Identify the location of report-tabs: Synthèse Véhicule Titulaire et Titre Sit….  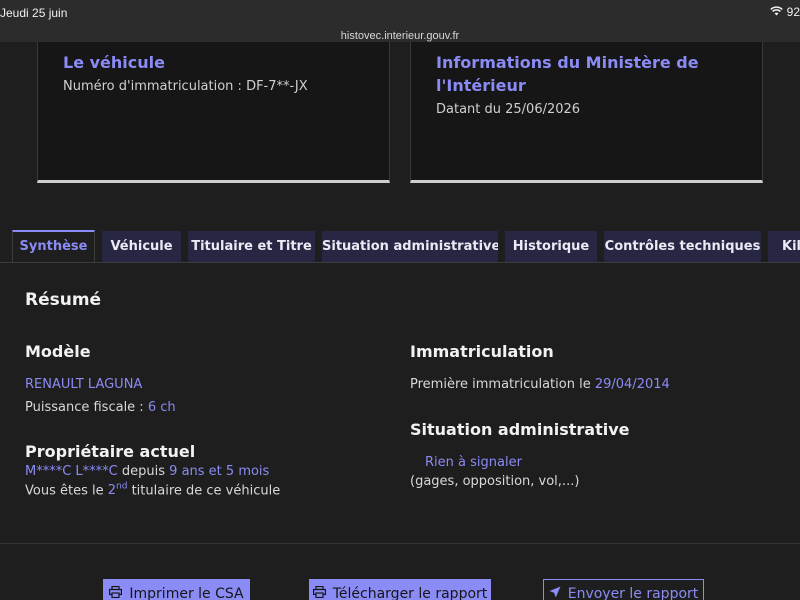
(400, 247).